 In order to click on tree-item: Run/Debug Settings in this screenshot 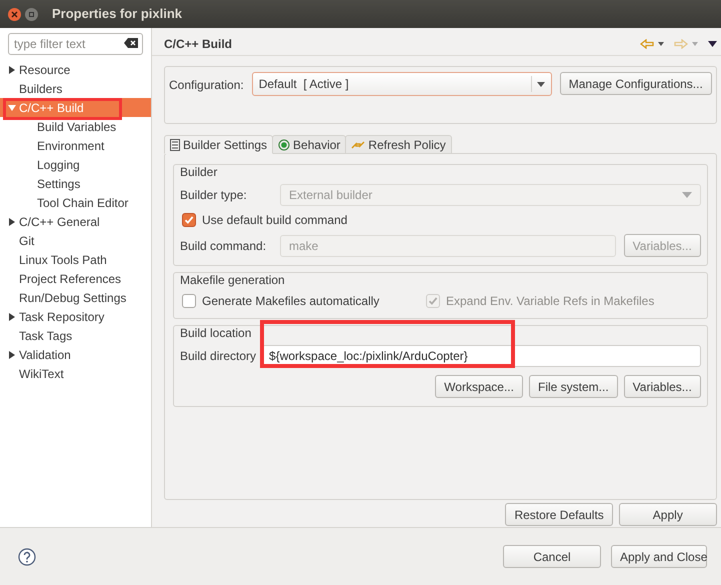, I will do `click(75, 297)`.